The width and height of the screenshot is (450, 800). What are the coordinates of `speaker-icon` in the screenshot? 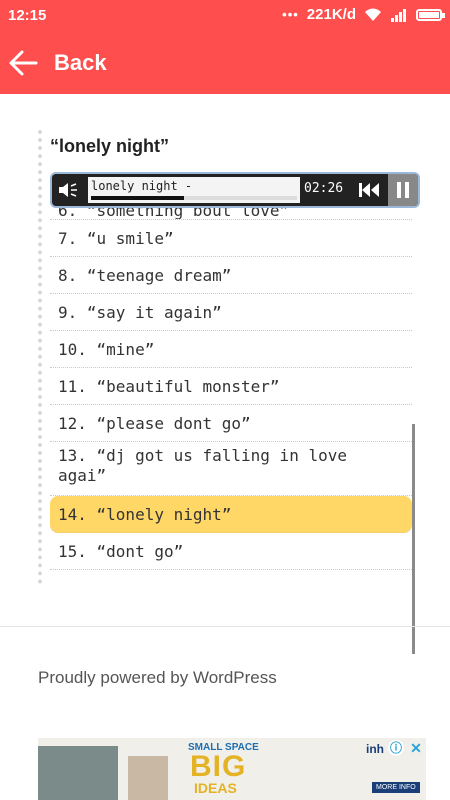 It's located at (68, 190).